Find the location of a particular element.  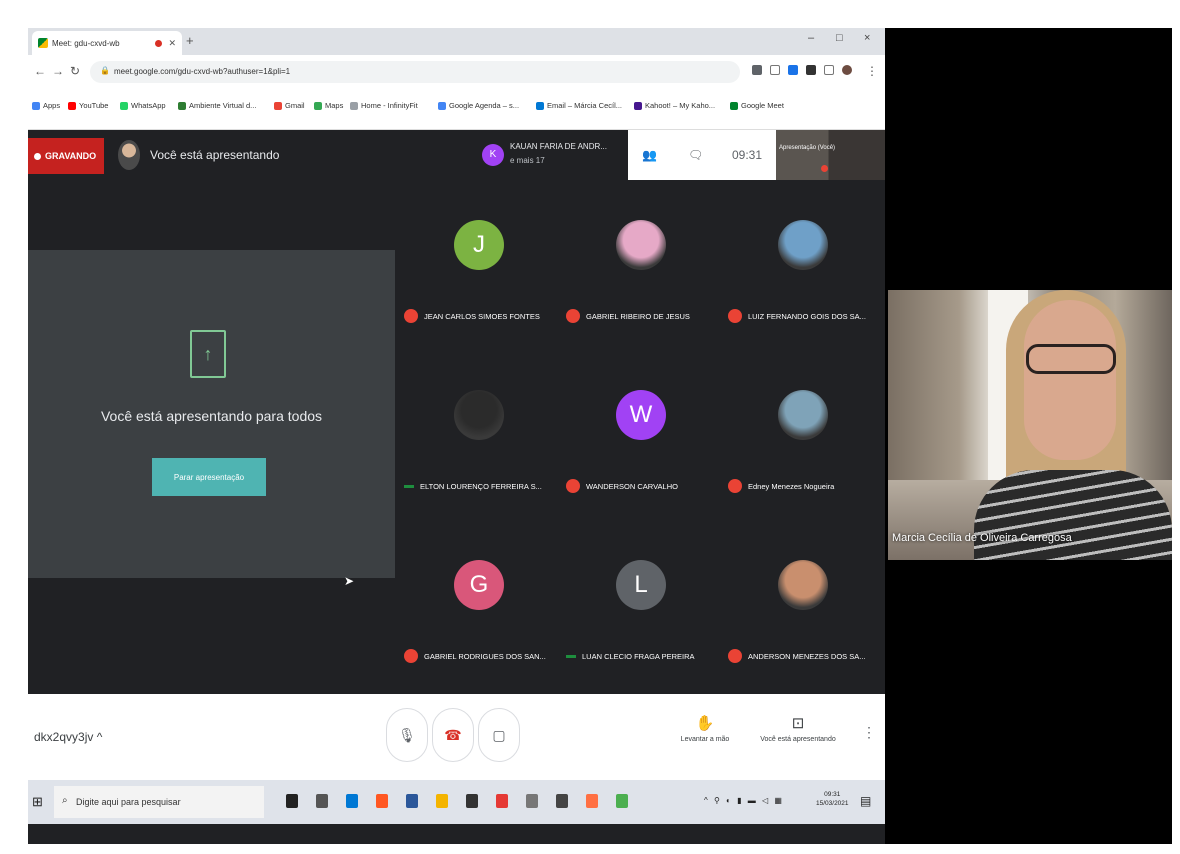

tab-meet: Meet: gdu-cxvd-wb ✕ is located at coordinates (107, 43).